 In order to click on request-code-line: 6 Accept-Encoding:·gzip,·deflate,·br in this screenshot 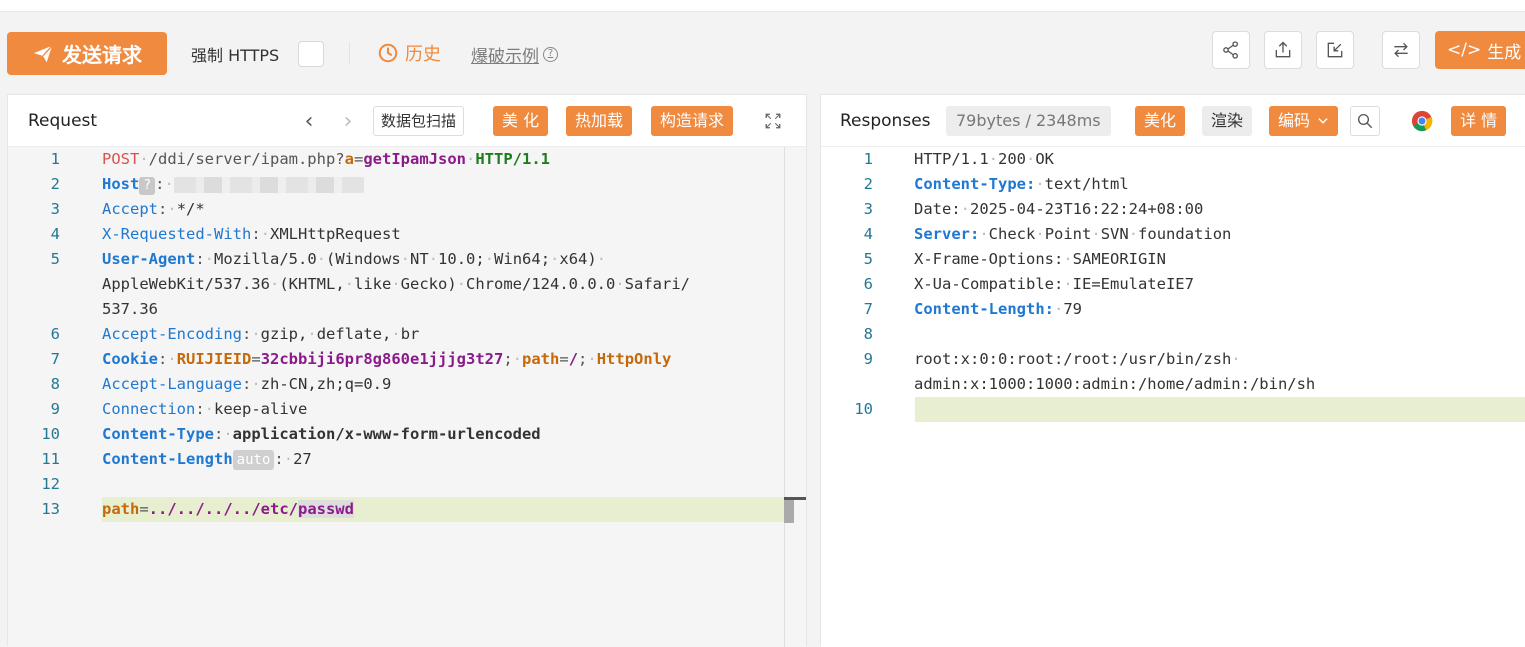, I will do `click(394, 334)`.